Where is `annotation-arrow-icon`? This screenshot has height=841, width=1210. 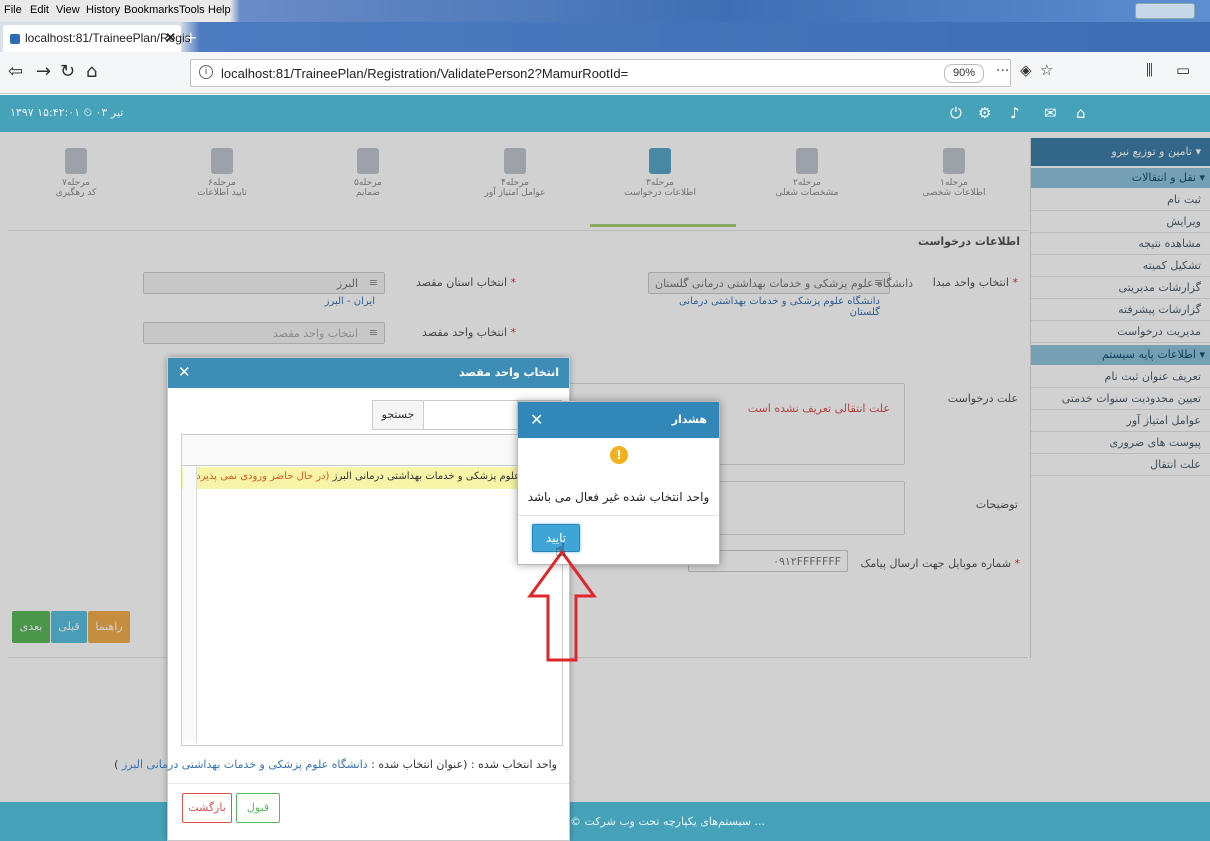 annotation-arrow-icon is located at coordinates (562, 605).